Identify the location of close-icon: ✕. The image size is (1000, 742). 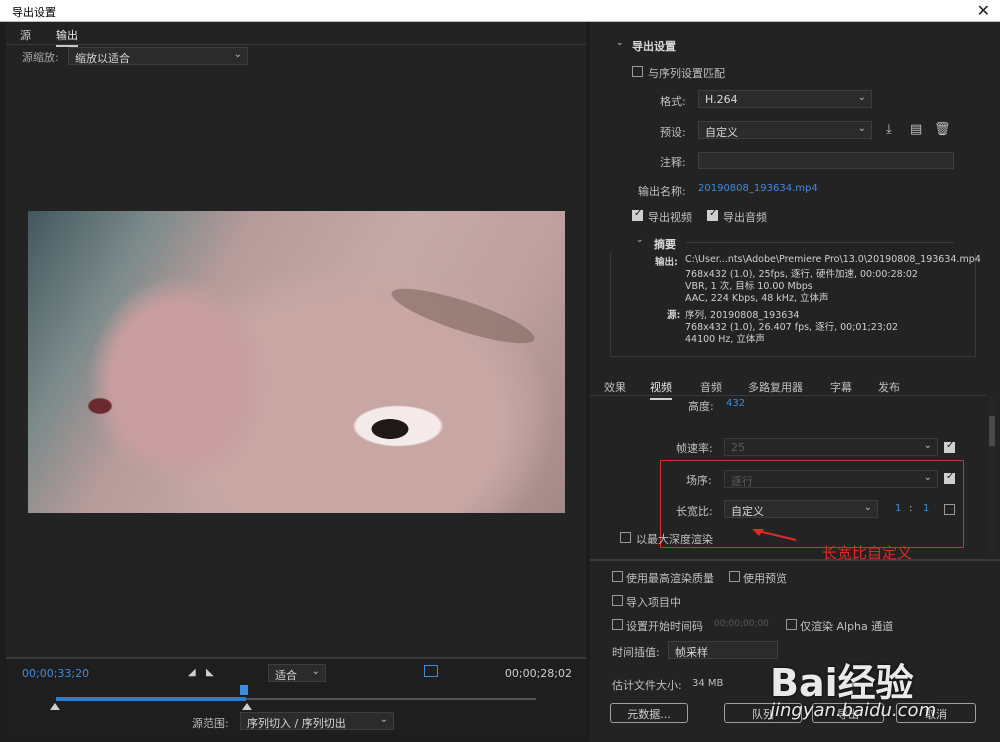
(983, 10).